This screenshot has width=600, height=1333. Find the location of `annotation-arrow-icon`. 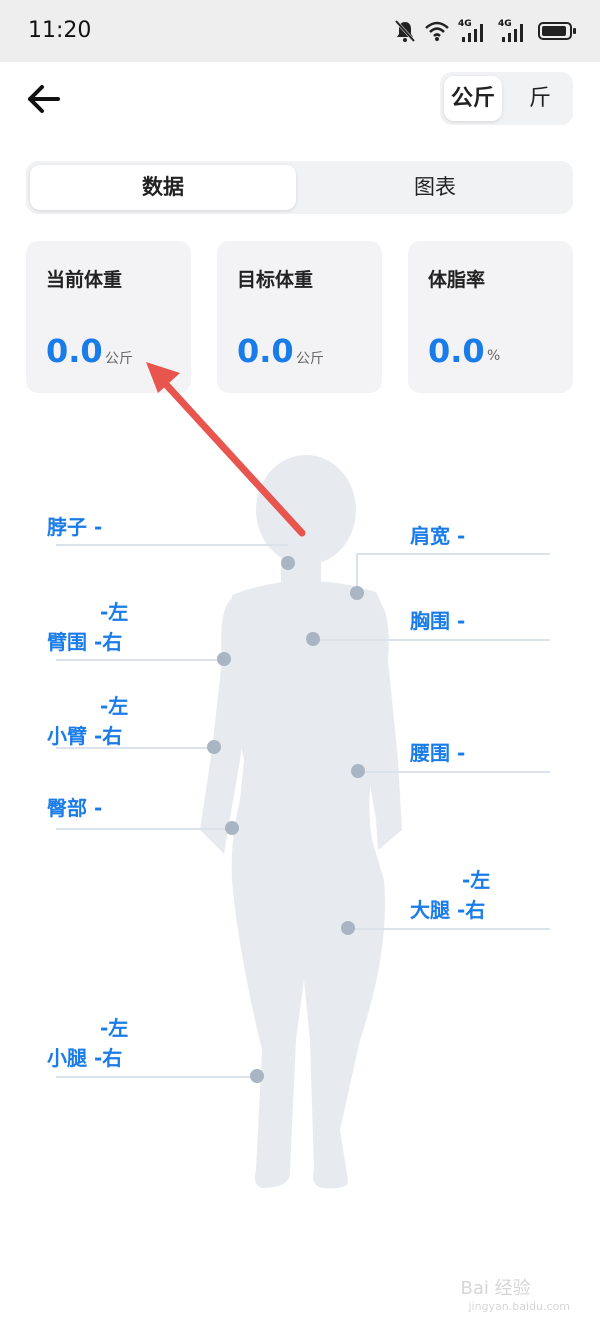

annotation-arrow-icon is located at coordinates (226, 449).